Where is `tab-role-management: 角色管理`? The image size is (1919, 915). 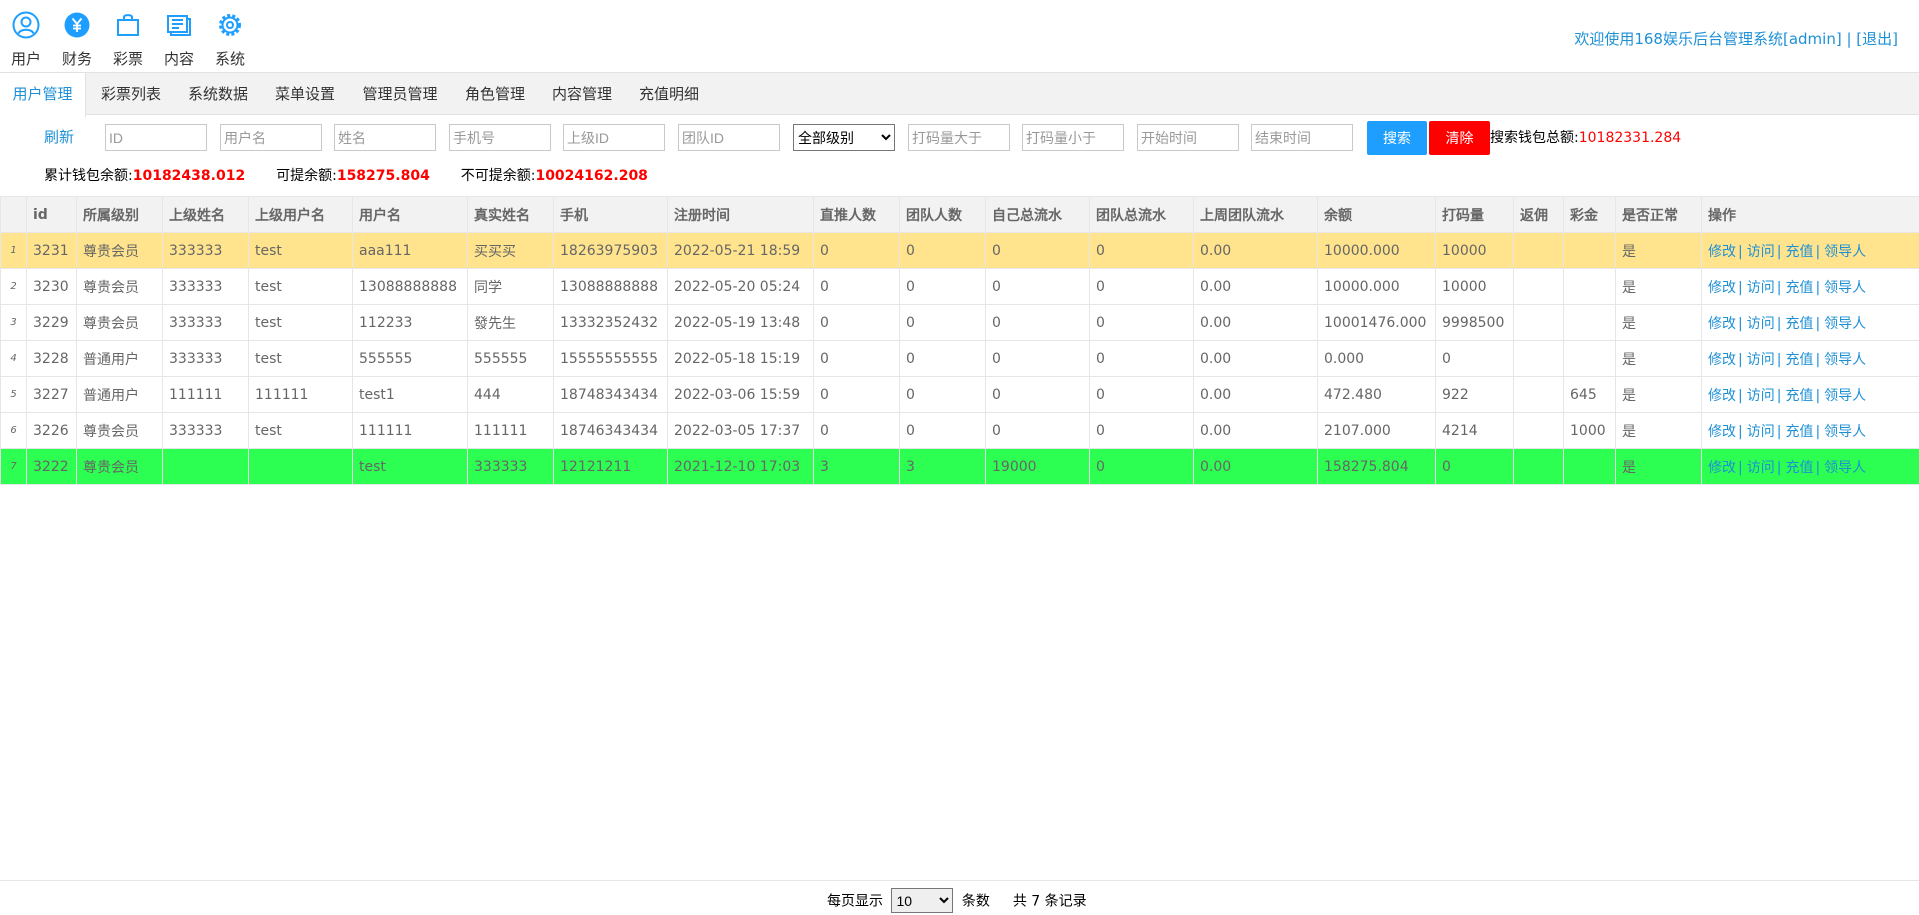
tab-role-management: 角色管理 is located at coordinates (495, 94).